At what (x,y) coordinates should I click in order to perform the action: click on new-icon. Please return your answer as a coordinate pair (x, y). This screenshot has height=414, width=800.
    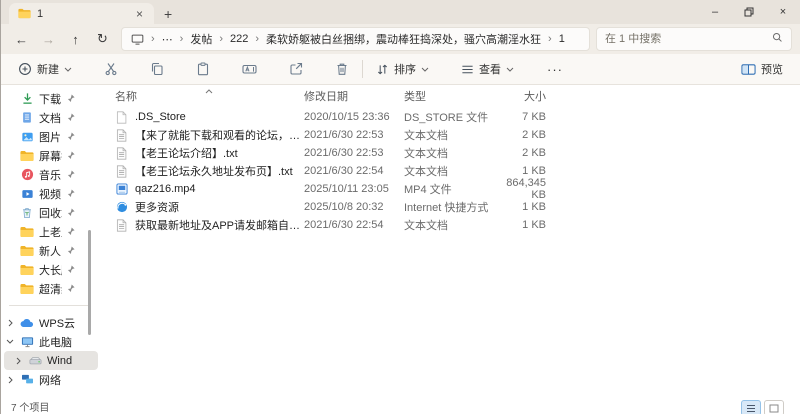
    Looking at the image, I should click on (25, 69).